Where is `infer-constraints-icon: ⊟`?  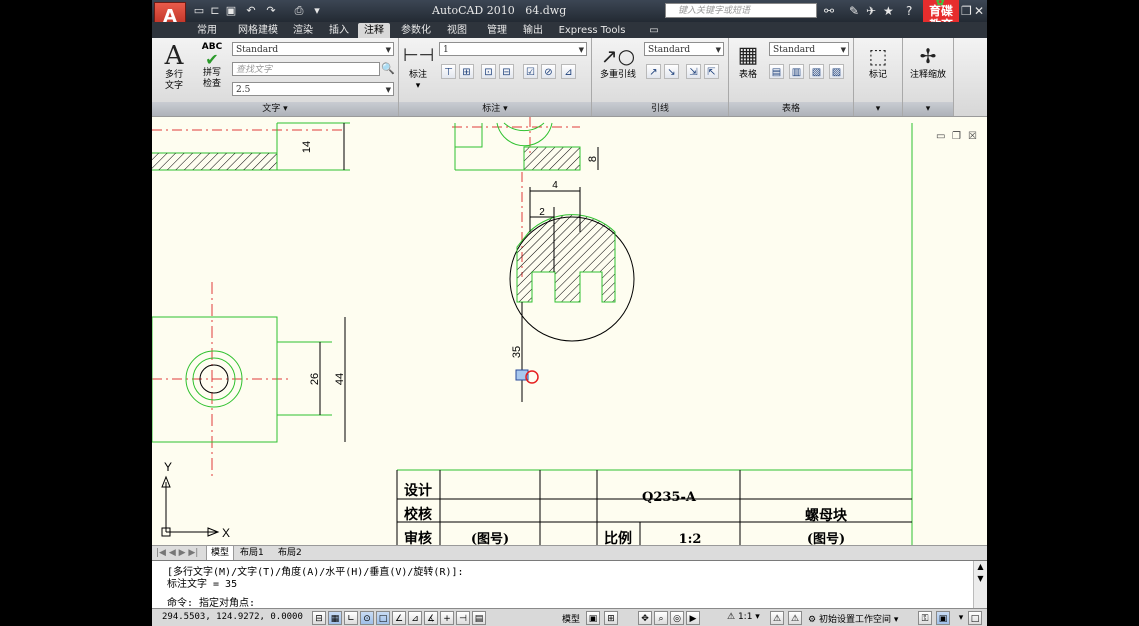 infer-constraints-icon: ⊟ is located at coordinates (319, 618).